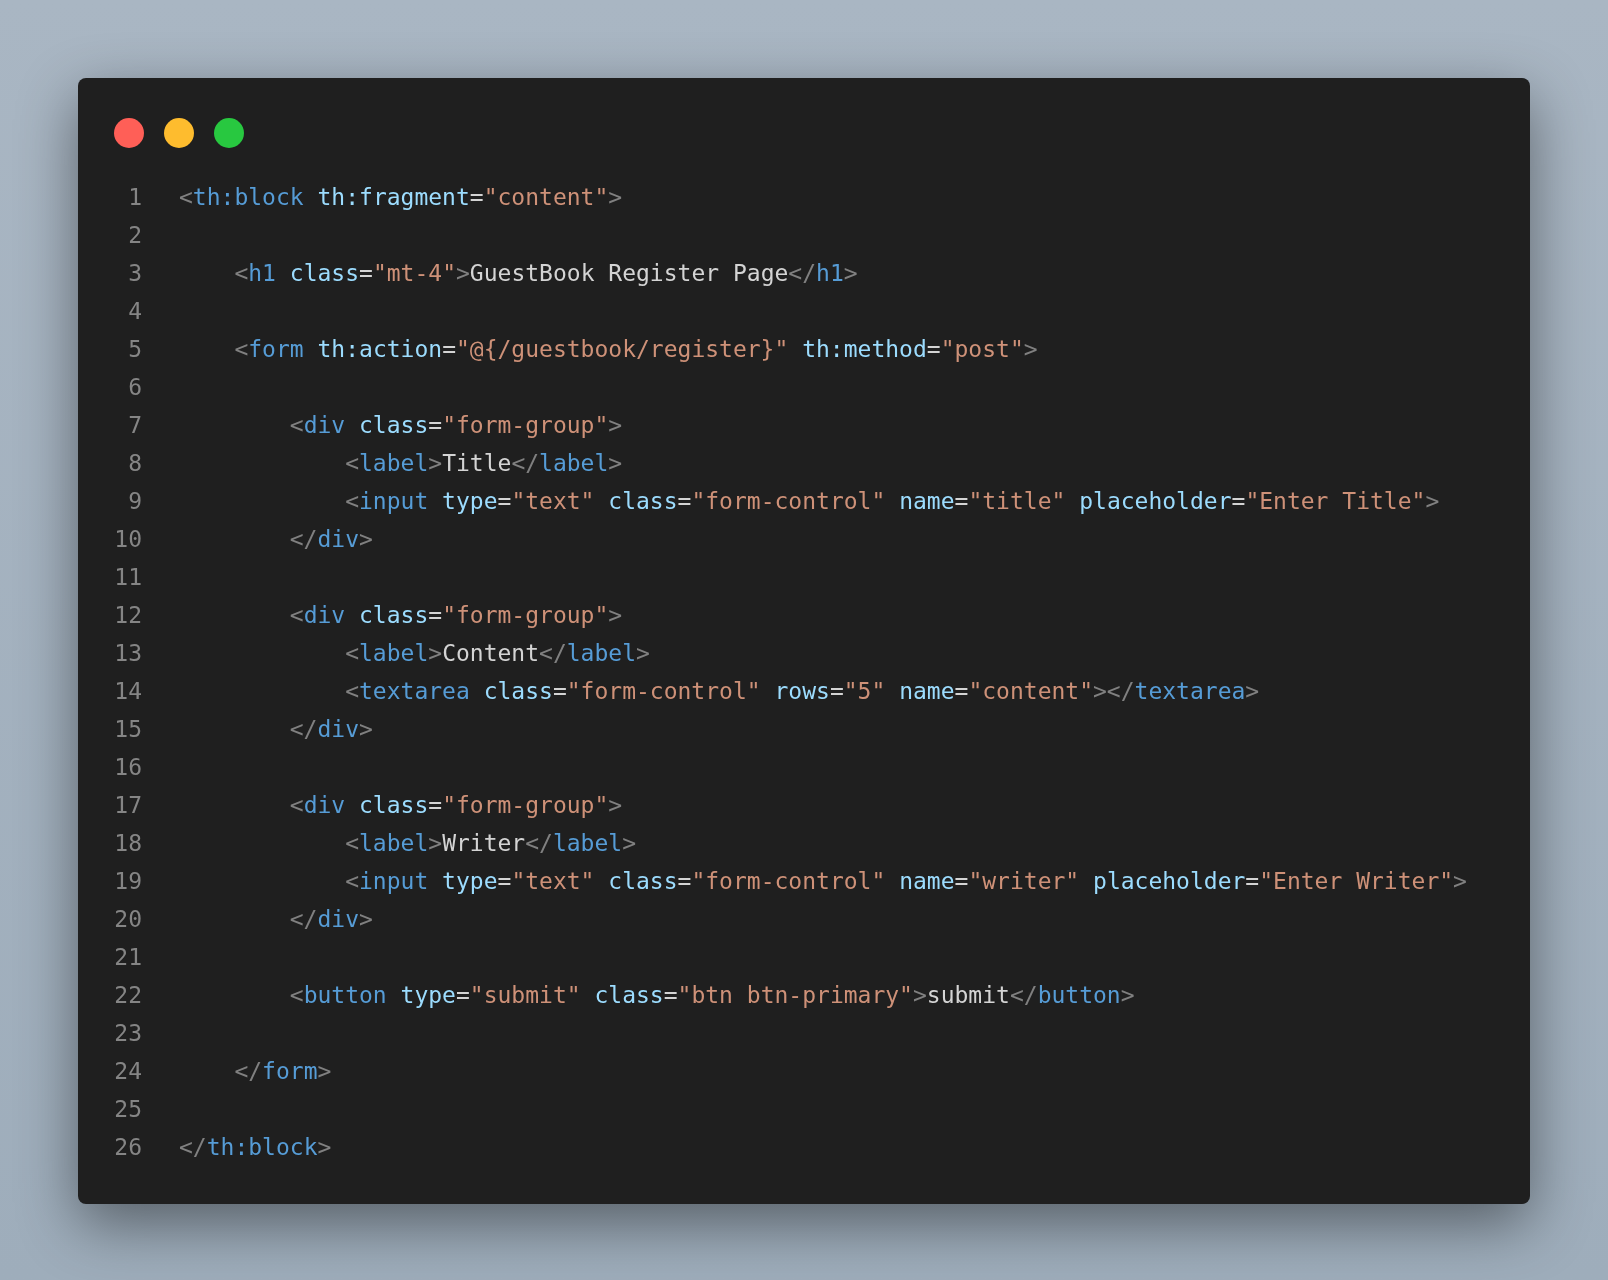 Image resolution: width=1608 pixels, height=1280 pixels. What do you see at coordinates (179, 133) in the screenshot?
I see `minimize-dot` at bounding box center [179, 133].